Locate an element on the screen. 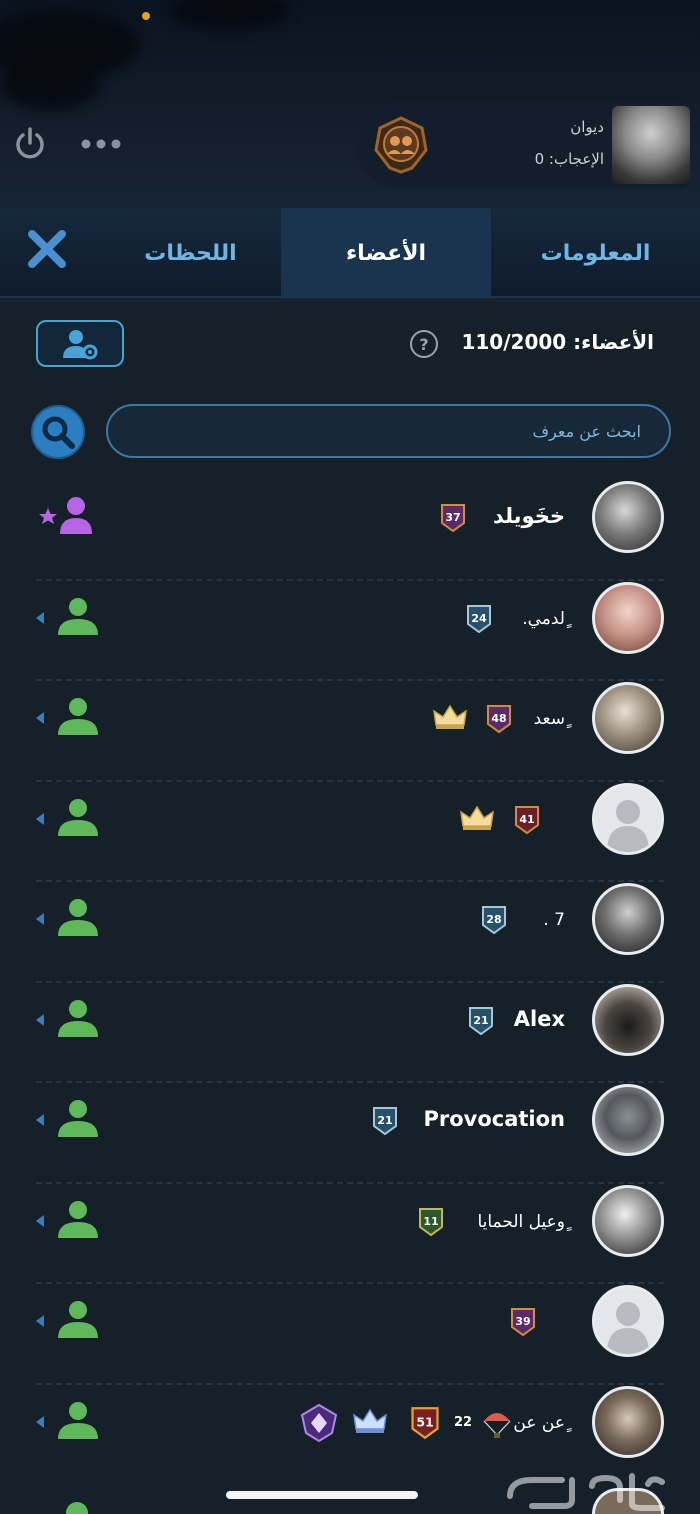 The image size is (700, 1514). member-name: 7 . is located at coordinates (554, 920).